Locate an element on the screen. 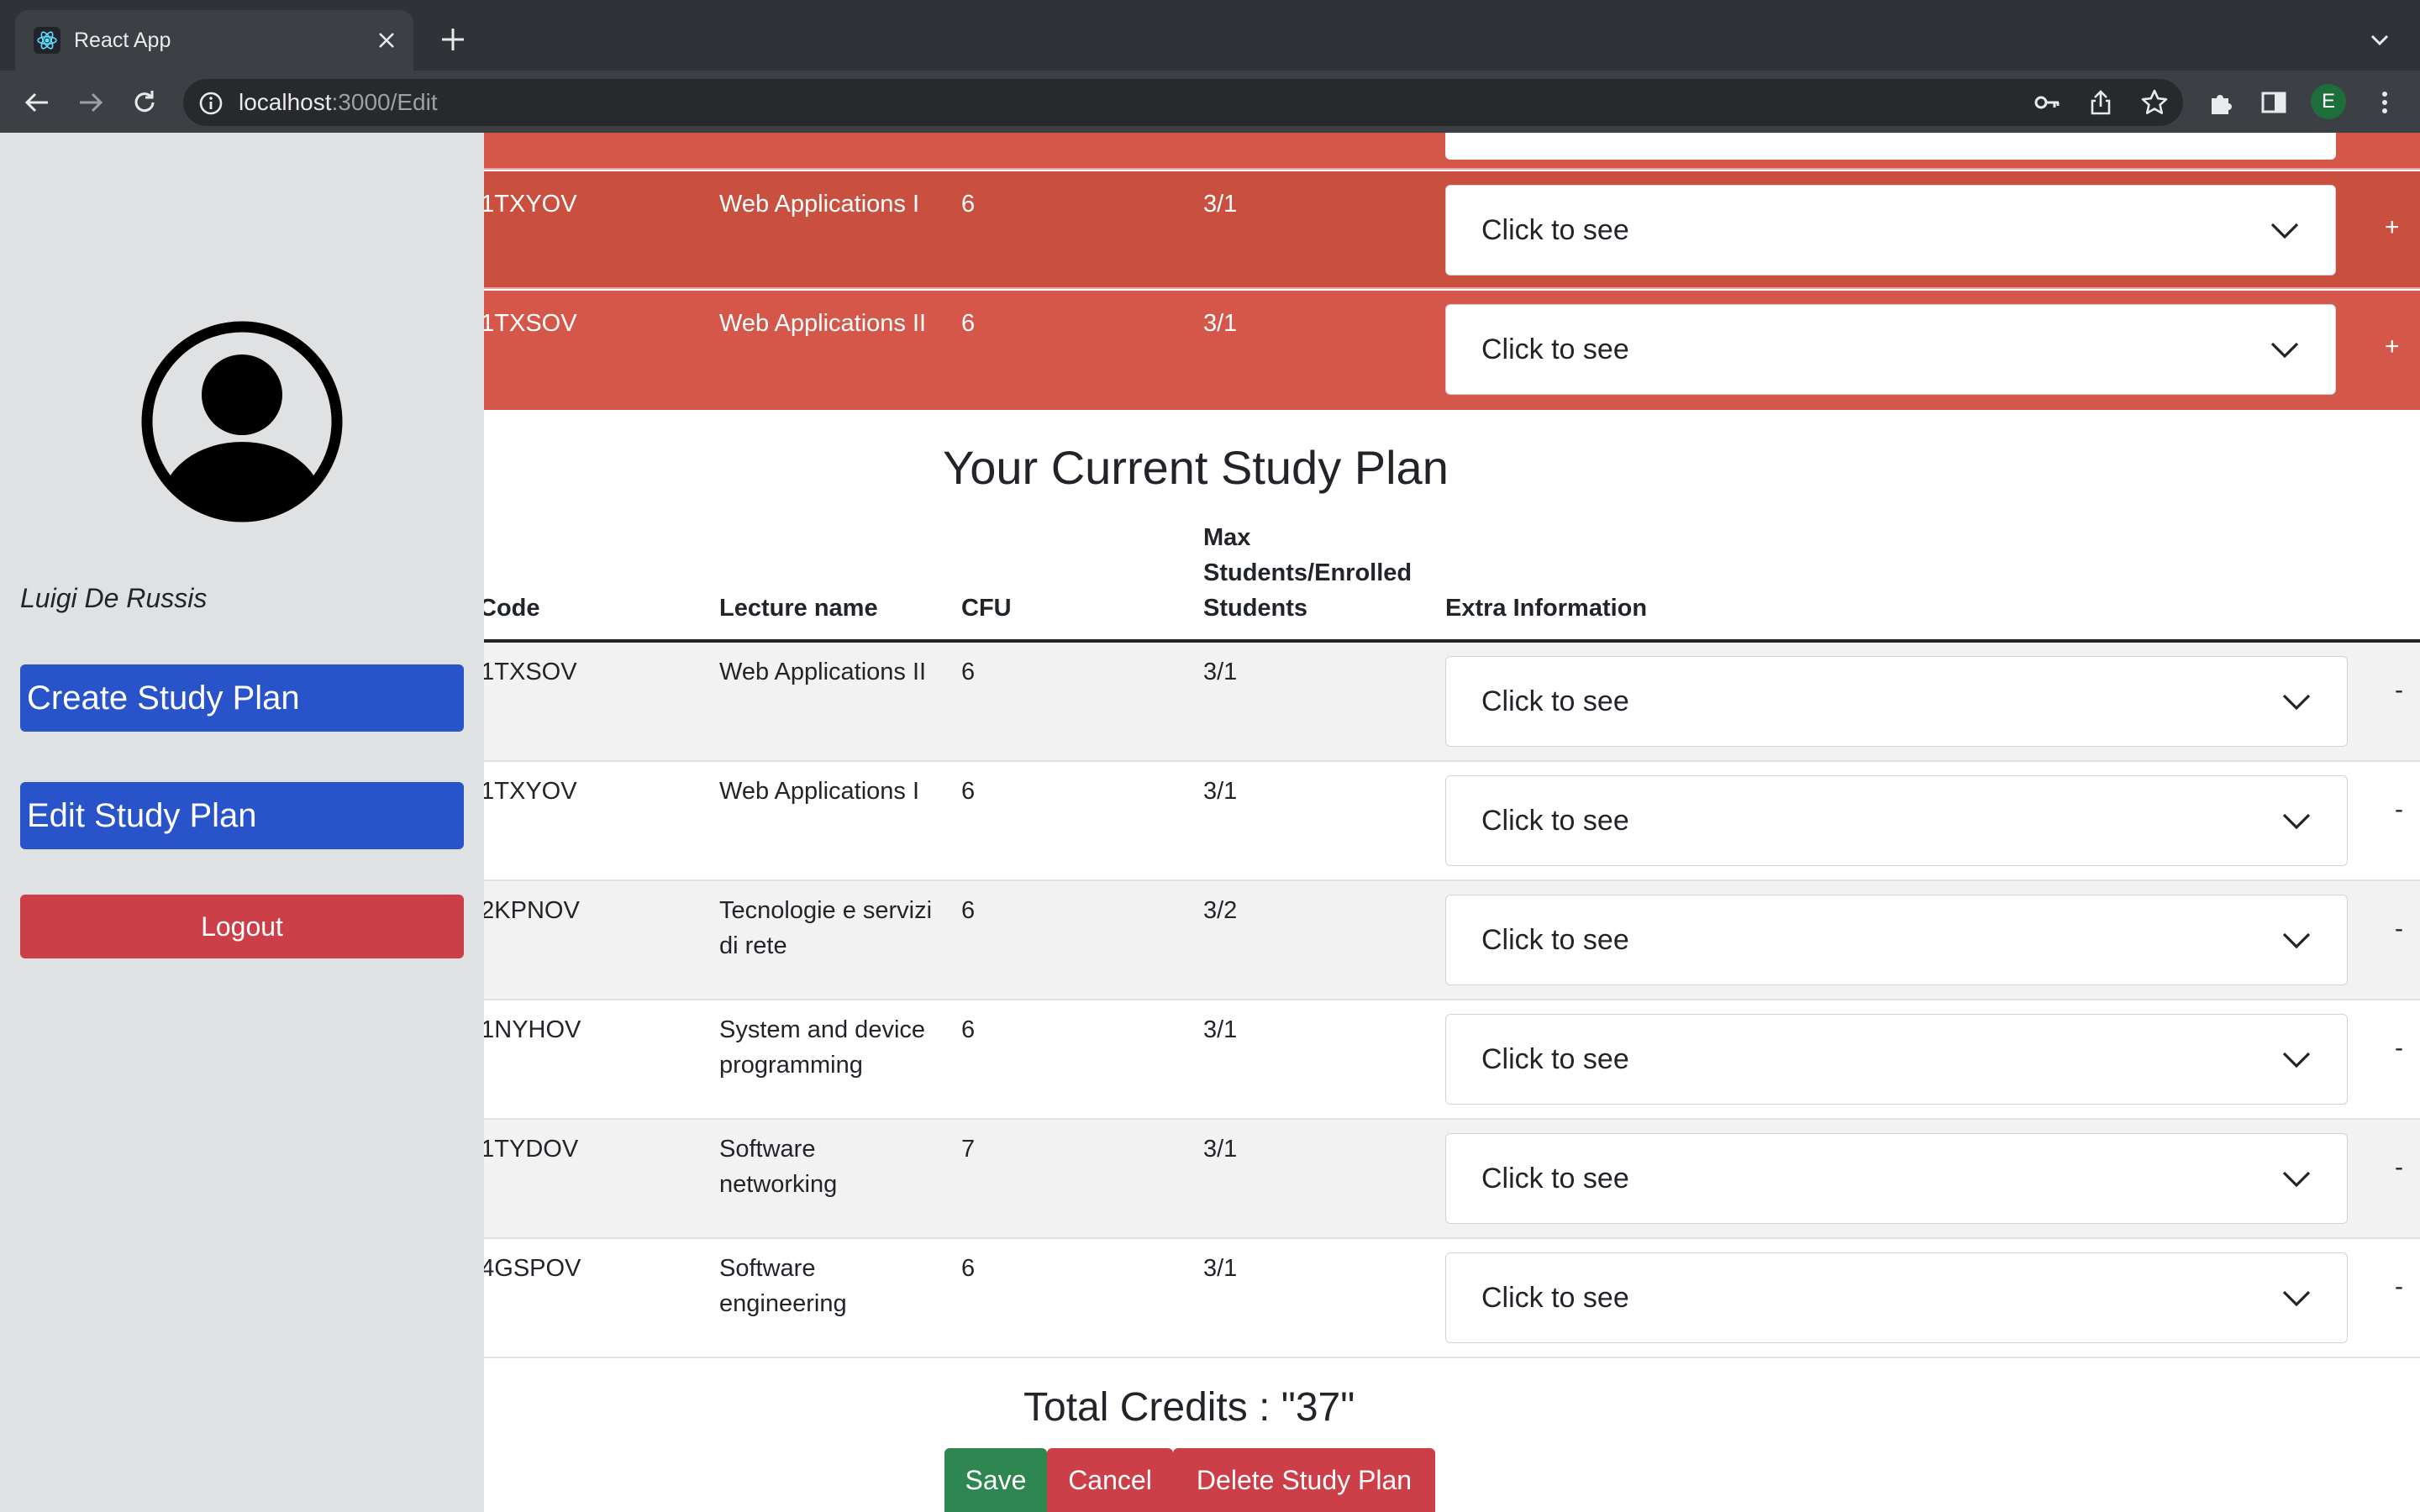 This screenshot has height=1512, width=2420. url-host: localhost is located at coordinates (285, 102).